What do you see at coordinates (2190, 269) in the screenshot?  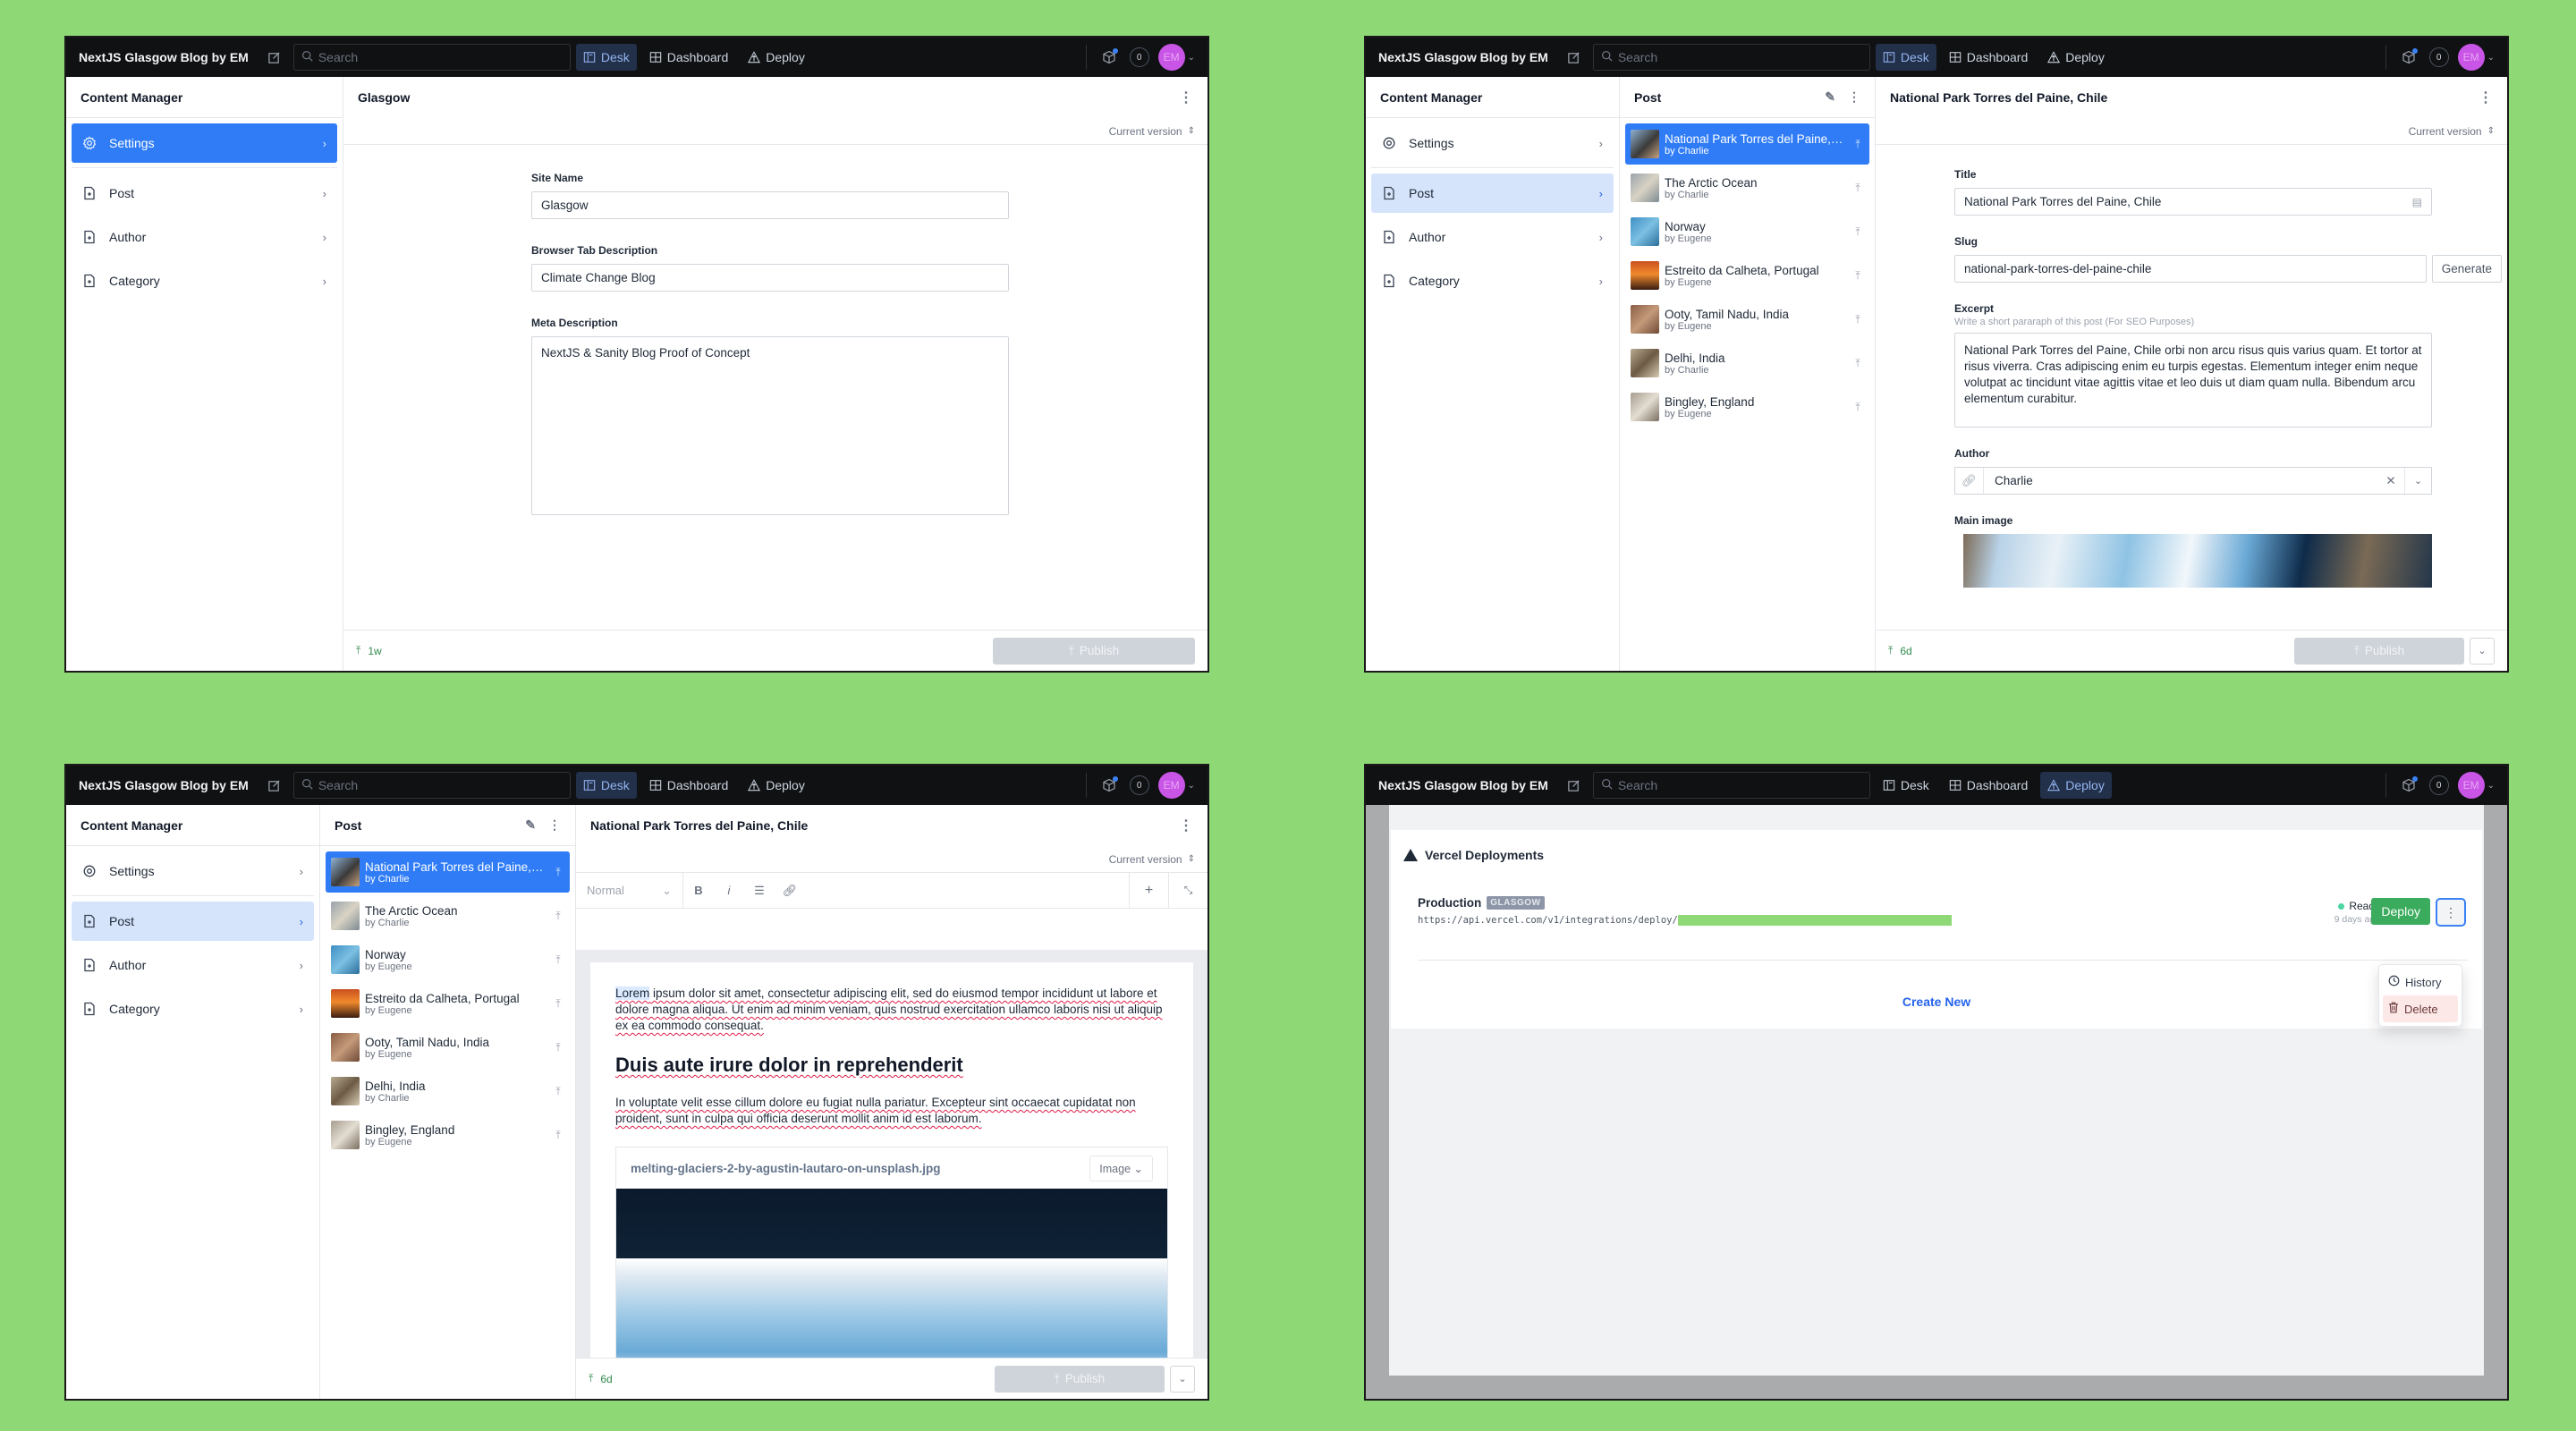 I see `slug-input: national-park-torres-del-paine-chile` at bounding box center [2190, 269].